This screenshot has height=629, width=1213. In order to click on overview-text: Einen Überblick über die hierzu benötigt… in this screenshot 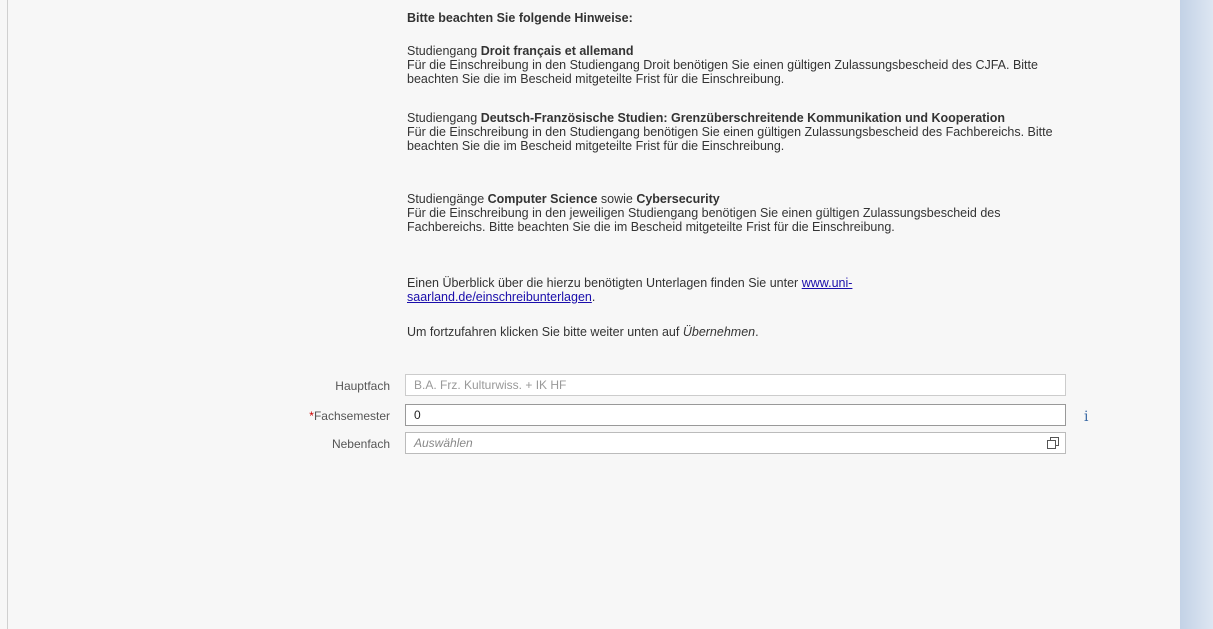, I will do `click(604, 283)`.